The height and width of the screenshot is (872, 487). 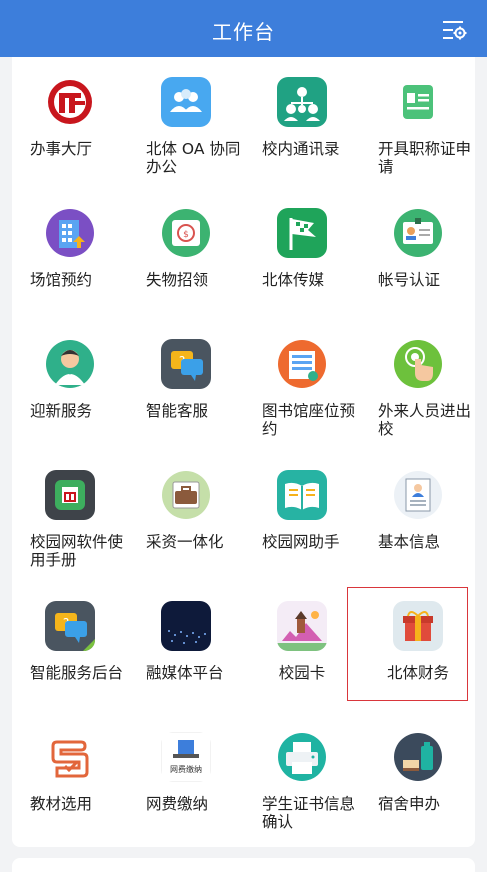 I want to click on app-tile-title-certificate: 开具职称证申请, so click(x=418, y=122).